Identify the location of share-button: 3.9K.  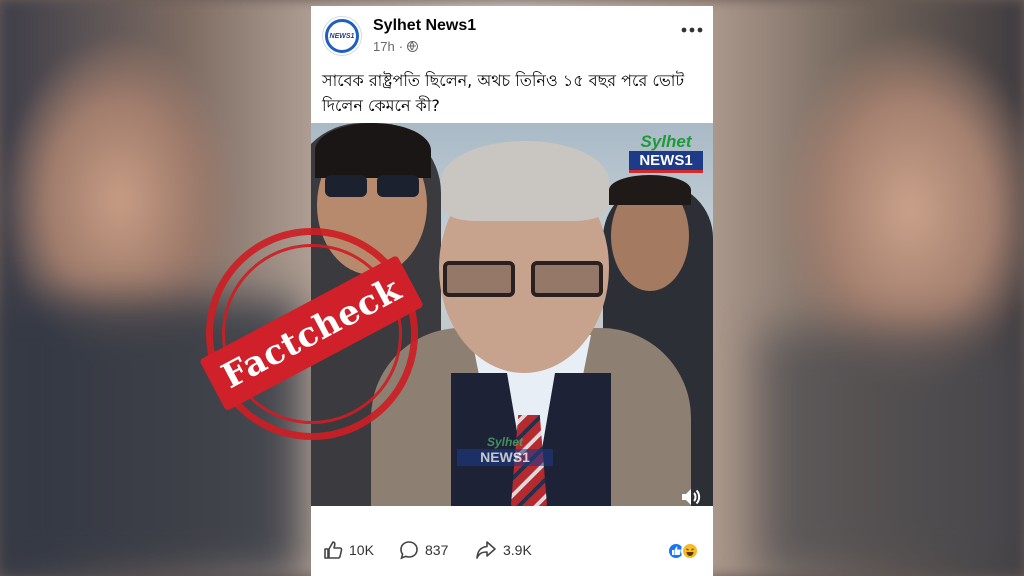
(503, 550).